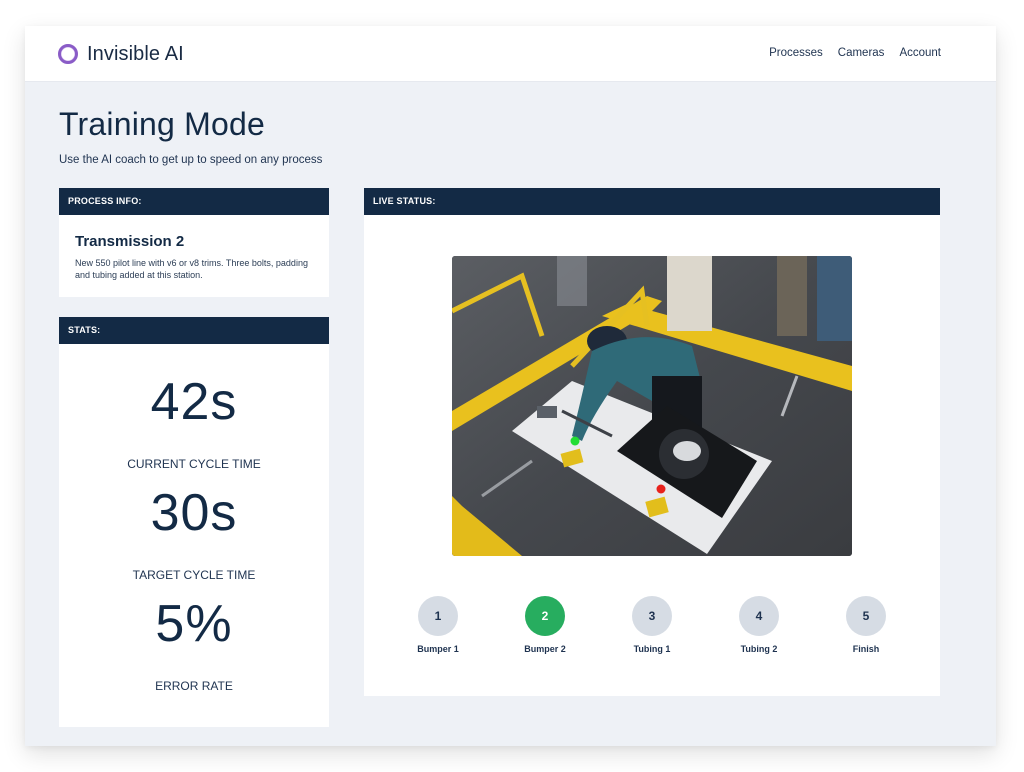 Image resolution: width=1024 pixels, height=772 pixels. Describe the element at coordinates (575, 441) in the screenshot. I see `status-marker-done` at that location.